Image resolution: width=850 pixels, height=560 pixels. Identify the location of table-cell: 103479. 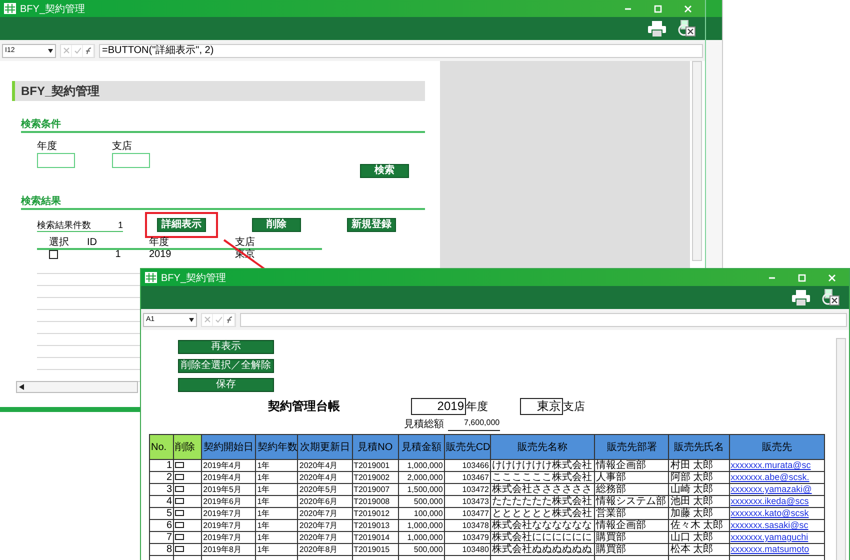
(467, 538).